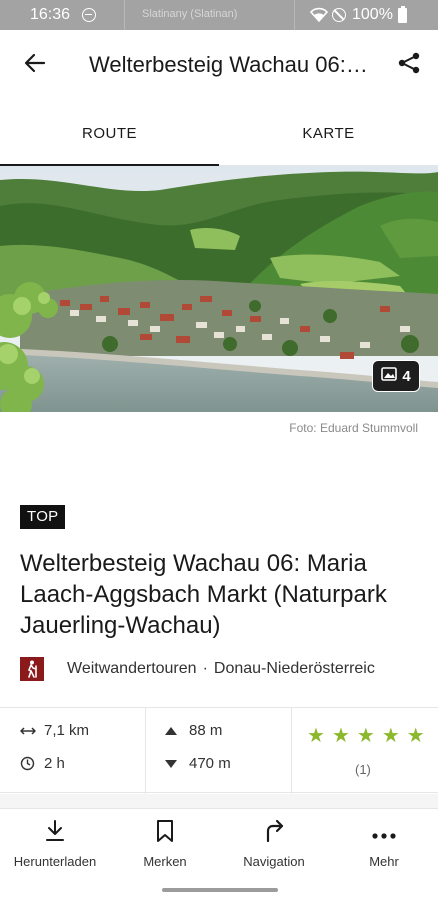 This screenshot has height=900, width=438. I want to click on share-button, so click(409, 65).